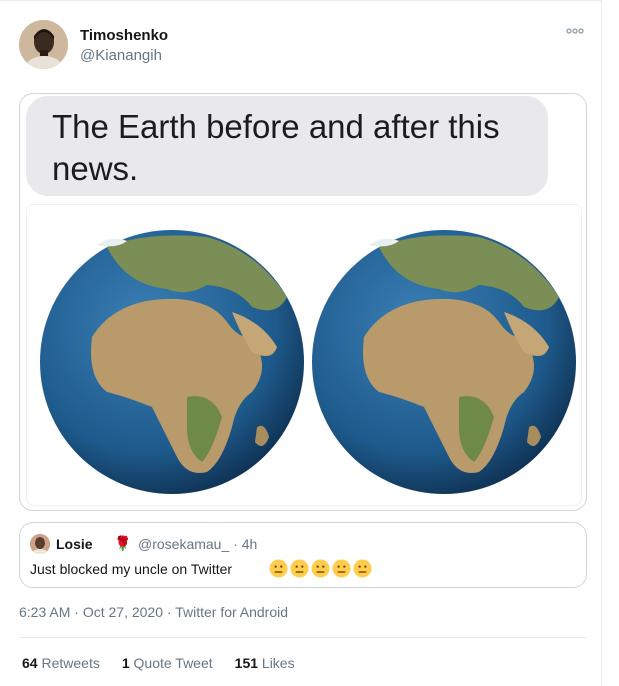 Image resolution: width=619 pixels, height=686 pixels. Describe the element at coordinates (43, 44) in the screenshot. I see `author-avatar` at that location.